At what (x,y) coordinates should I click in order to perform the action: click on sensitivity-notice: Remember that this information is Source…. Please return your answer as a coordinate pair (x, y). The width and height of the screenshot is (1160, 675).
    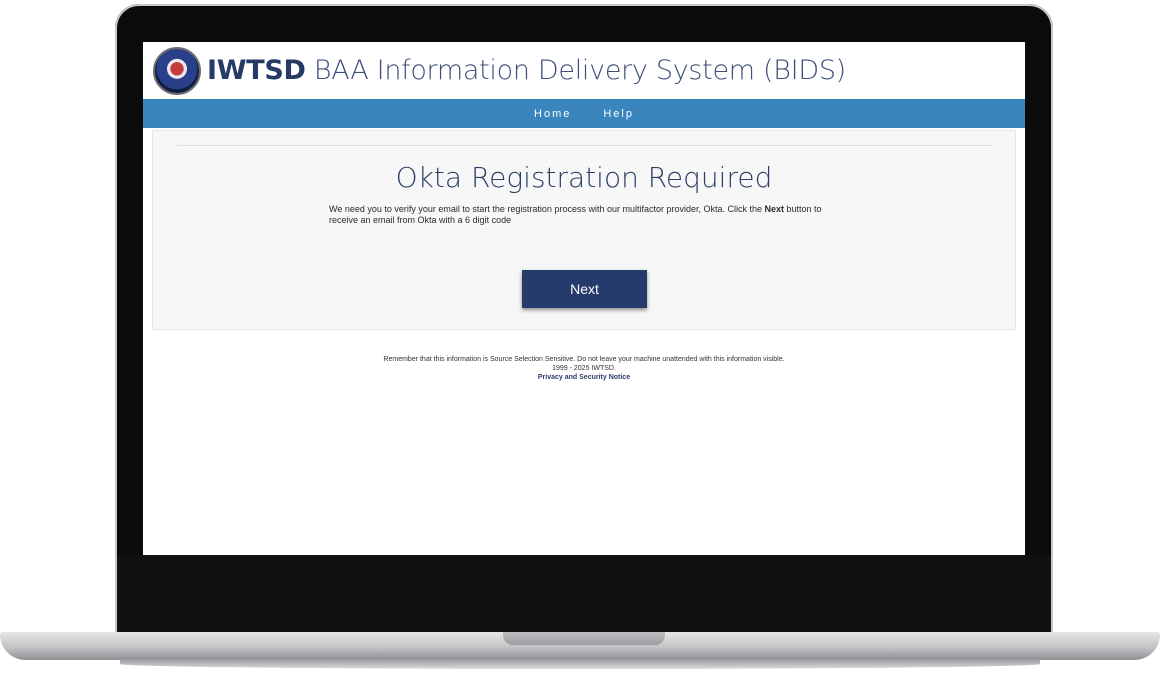
    Looking at the image, I should click on (584, 359).